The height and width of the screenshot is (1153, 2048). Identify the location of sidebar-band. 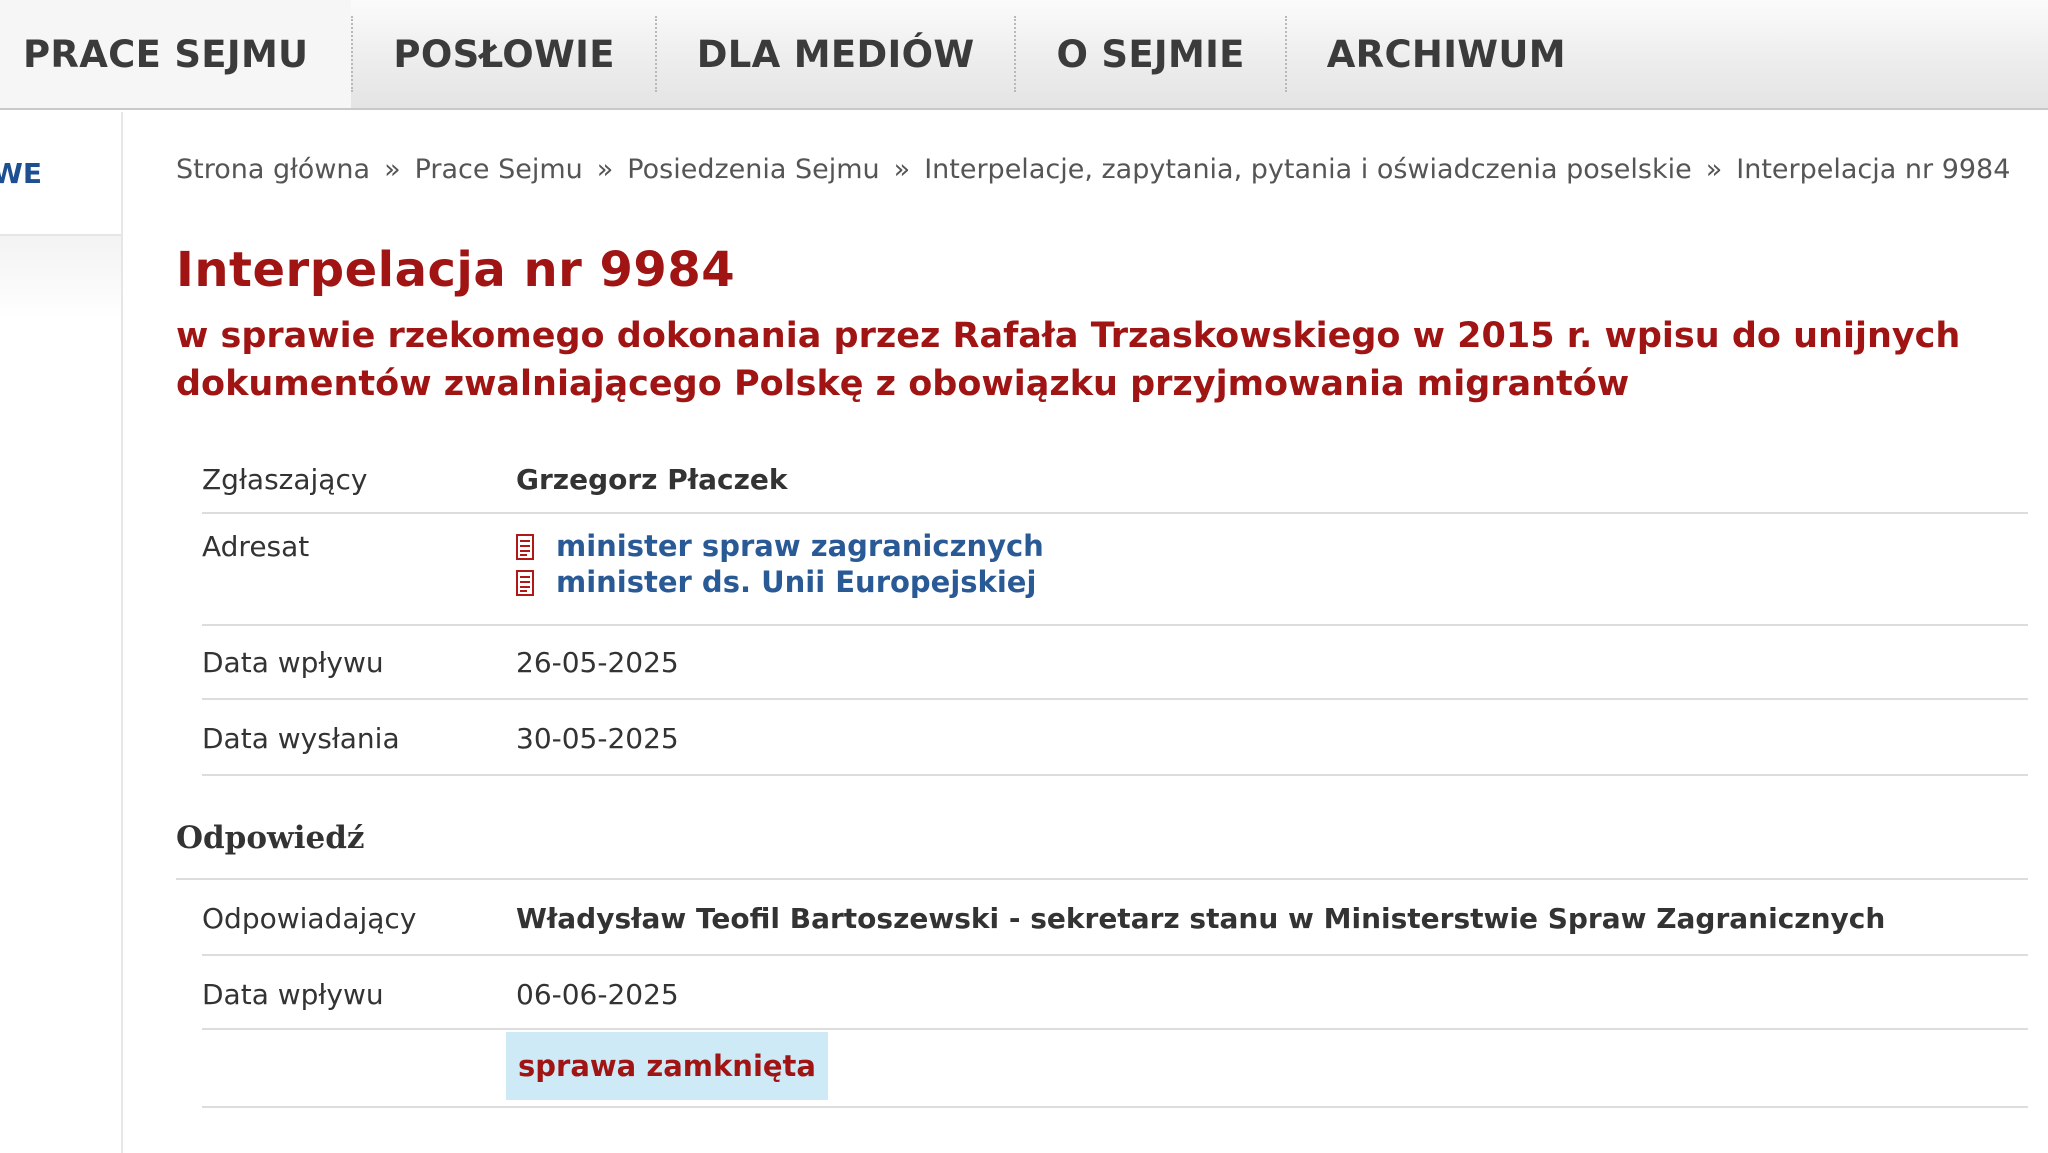
(60, 278).